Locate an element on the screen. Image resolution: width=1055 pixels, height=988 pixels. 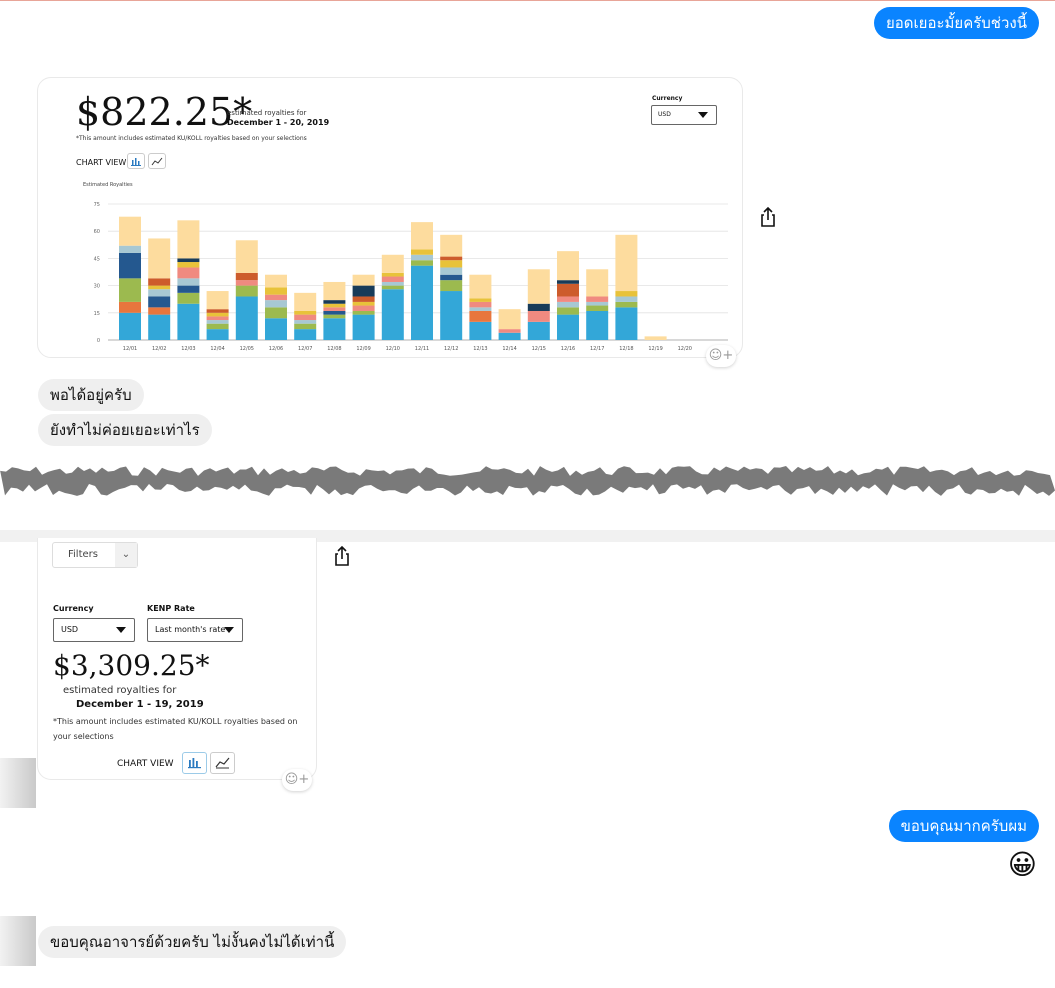
y-tick-label: 75 is located at coordinates (97, 205).